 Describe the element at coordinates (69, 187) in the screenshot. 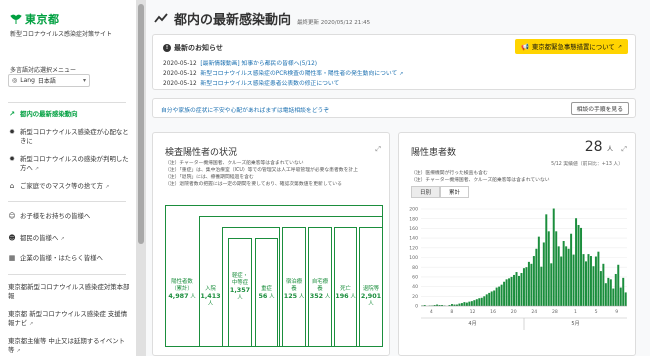

I see `sidebar-item-mask-disposal: ⌂ ご家庭でのマスク等の捨て方 ↗` at that location.